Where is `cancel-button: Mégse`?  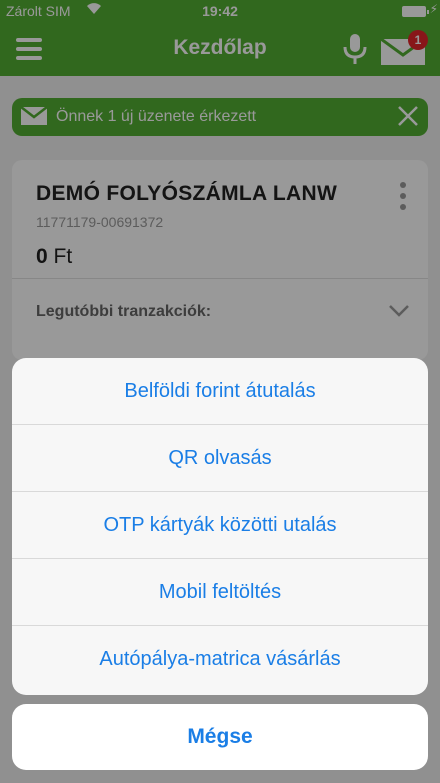
cancel-button: Mégse is located at coordinates (220, 737).